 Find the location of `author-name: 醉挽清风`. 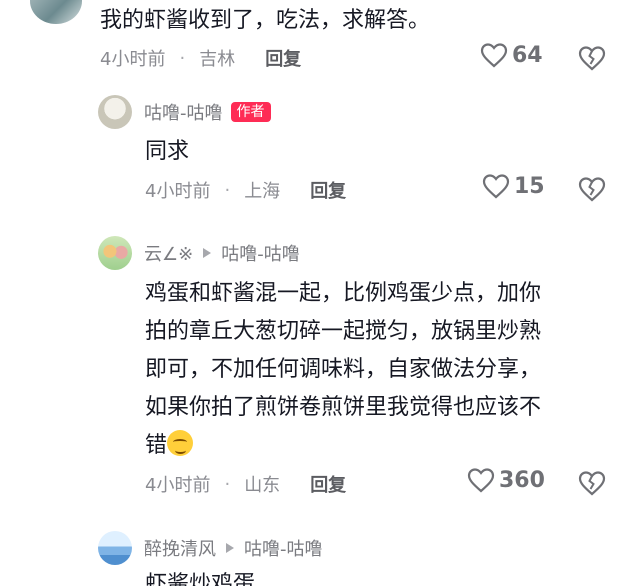

author-name: 醉挽清风 is located at coordinates (180, 548).